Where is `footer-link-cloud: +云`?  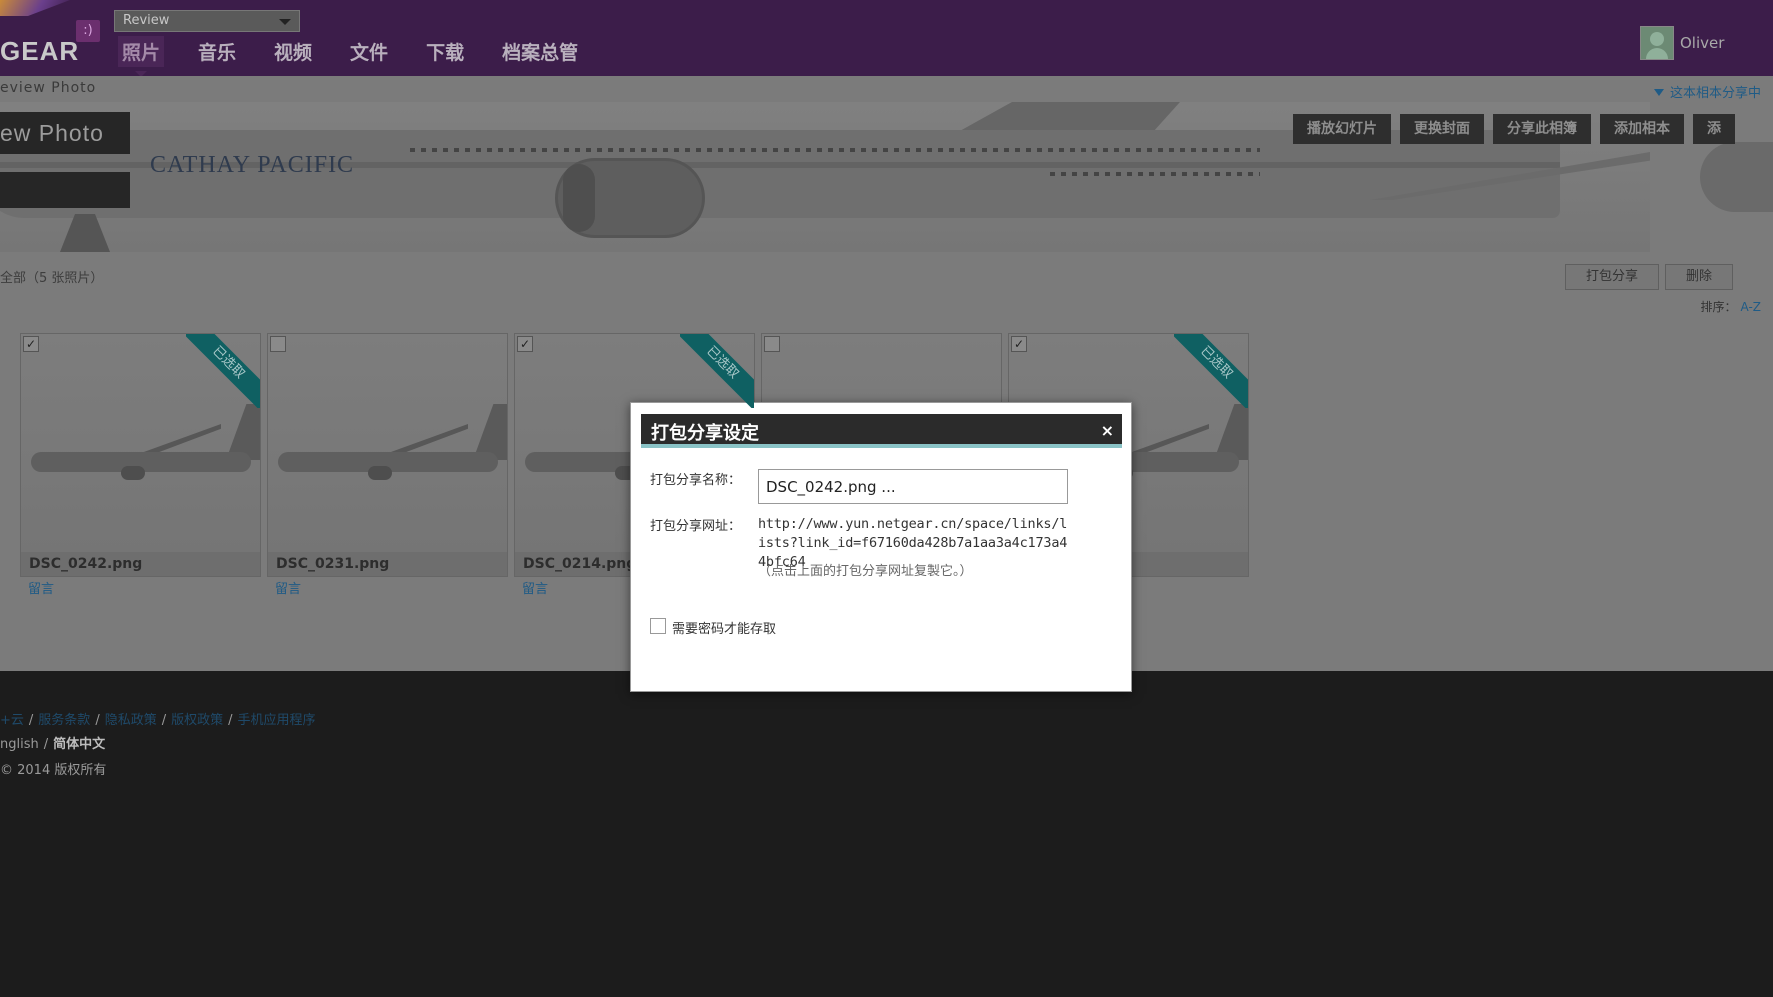 footer-link-cloud: +云 is located at coordinates (12, 720).